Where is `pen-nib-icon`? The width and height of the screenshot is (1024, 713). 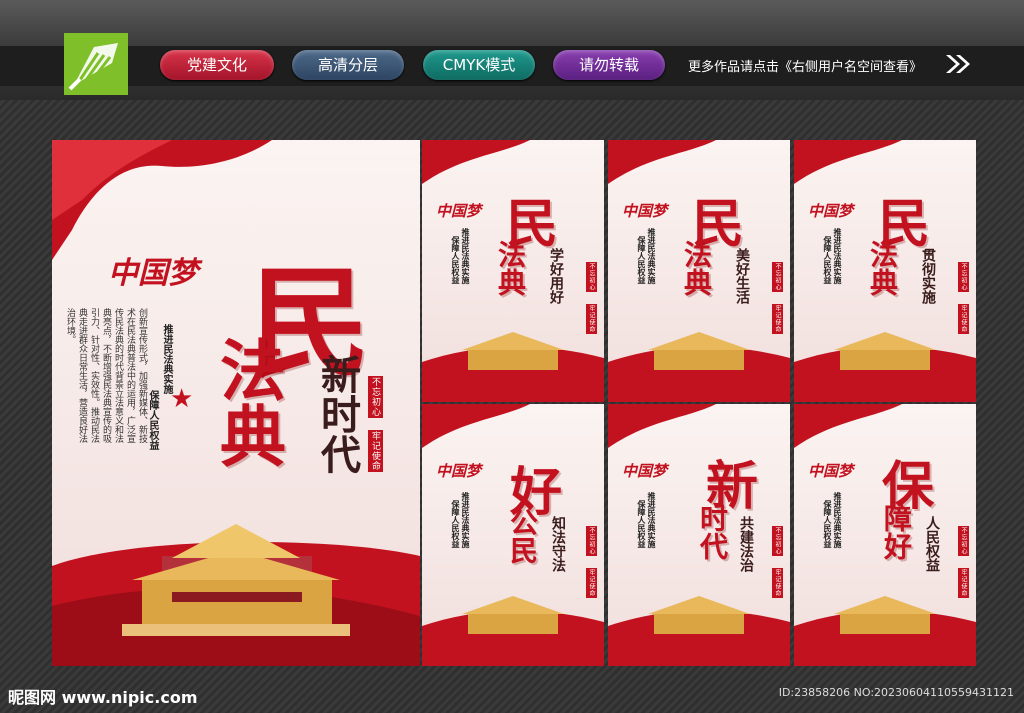 pen-nib-icon is located at coordinates (96, 64).